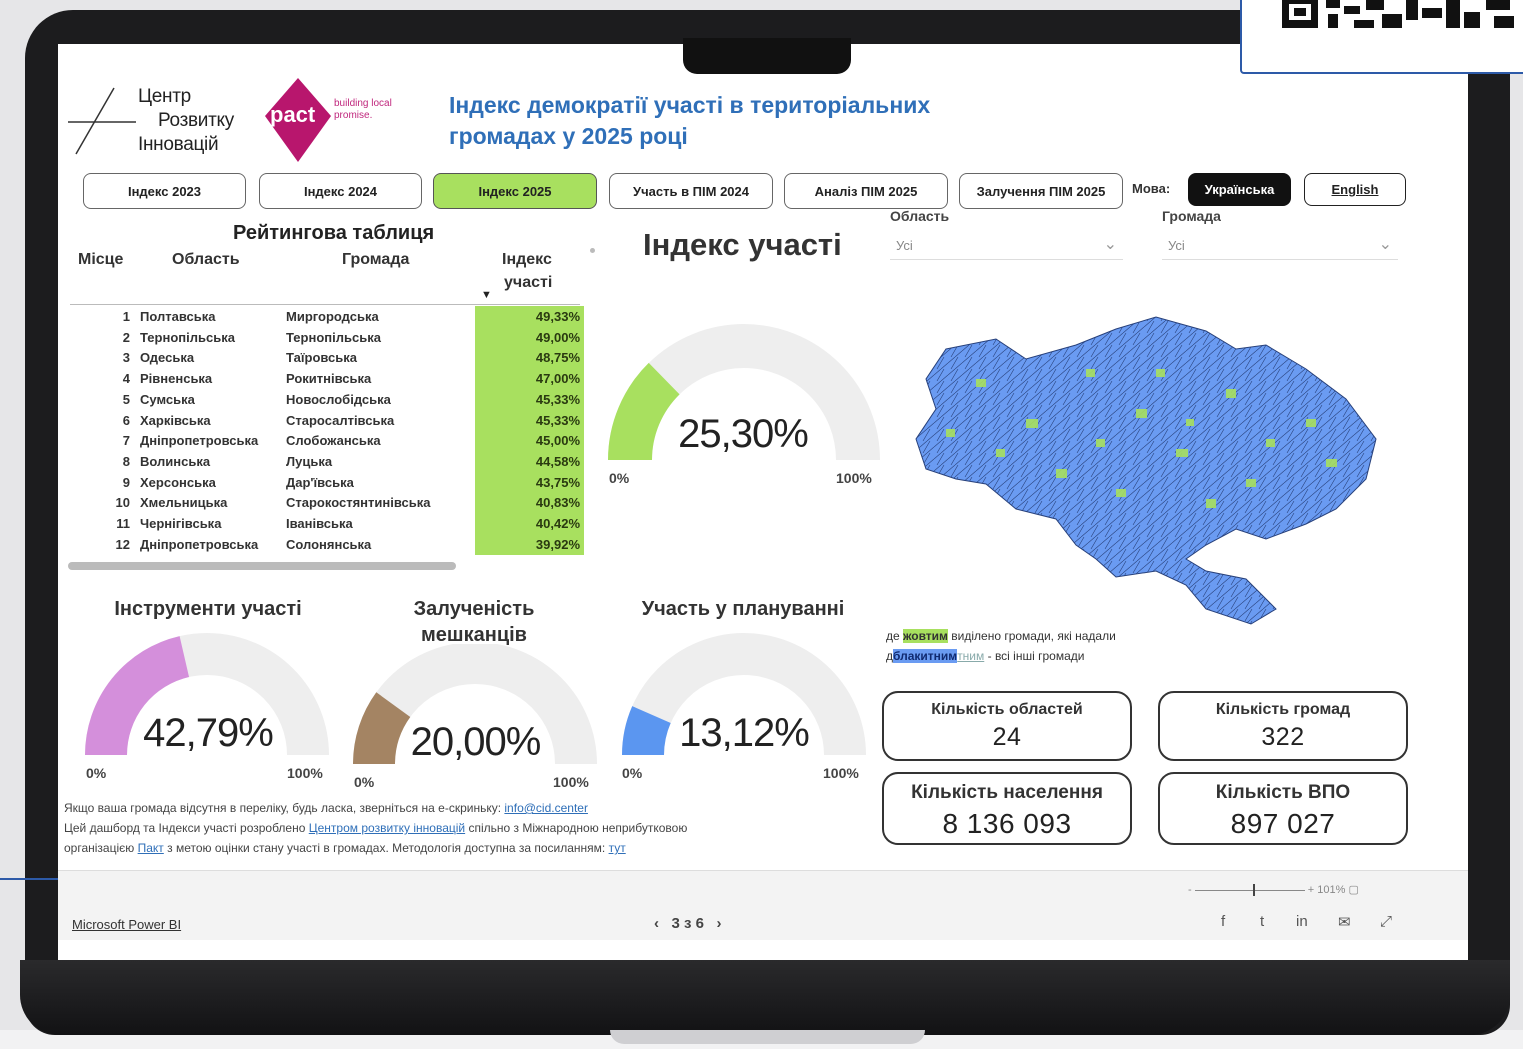 Image resolution: width=1523 pixels, height=1049 pixels. Describe the element at coordinates (647, 731) in the screenshot. I see `gauge-fill` at that location.